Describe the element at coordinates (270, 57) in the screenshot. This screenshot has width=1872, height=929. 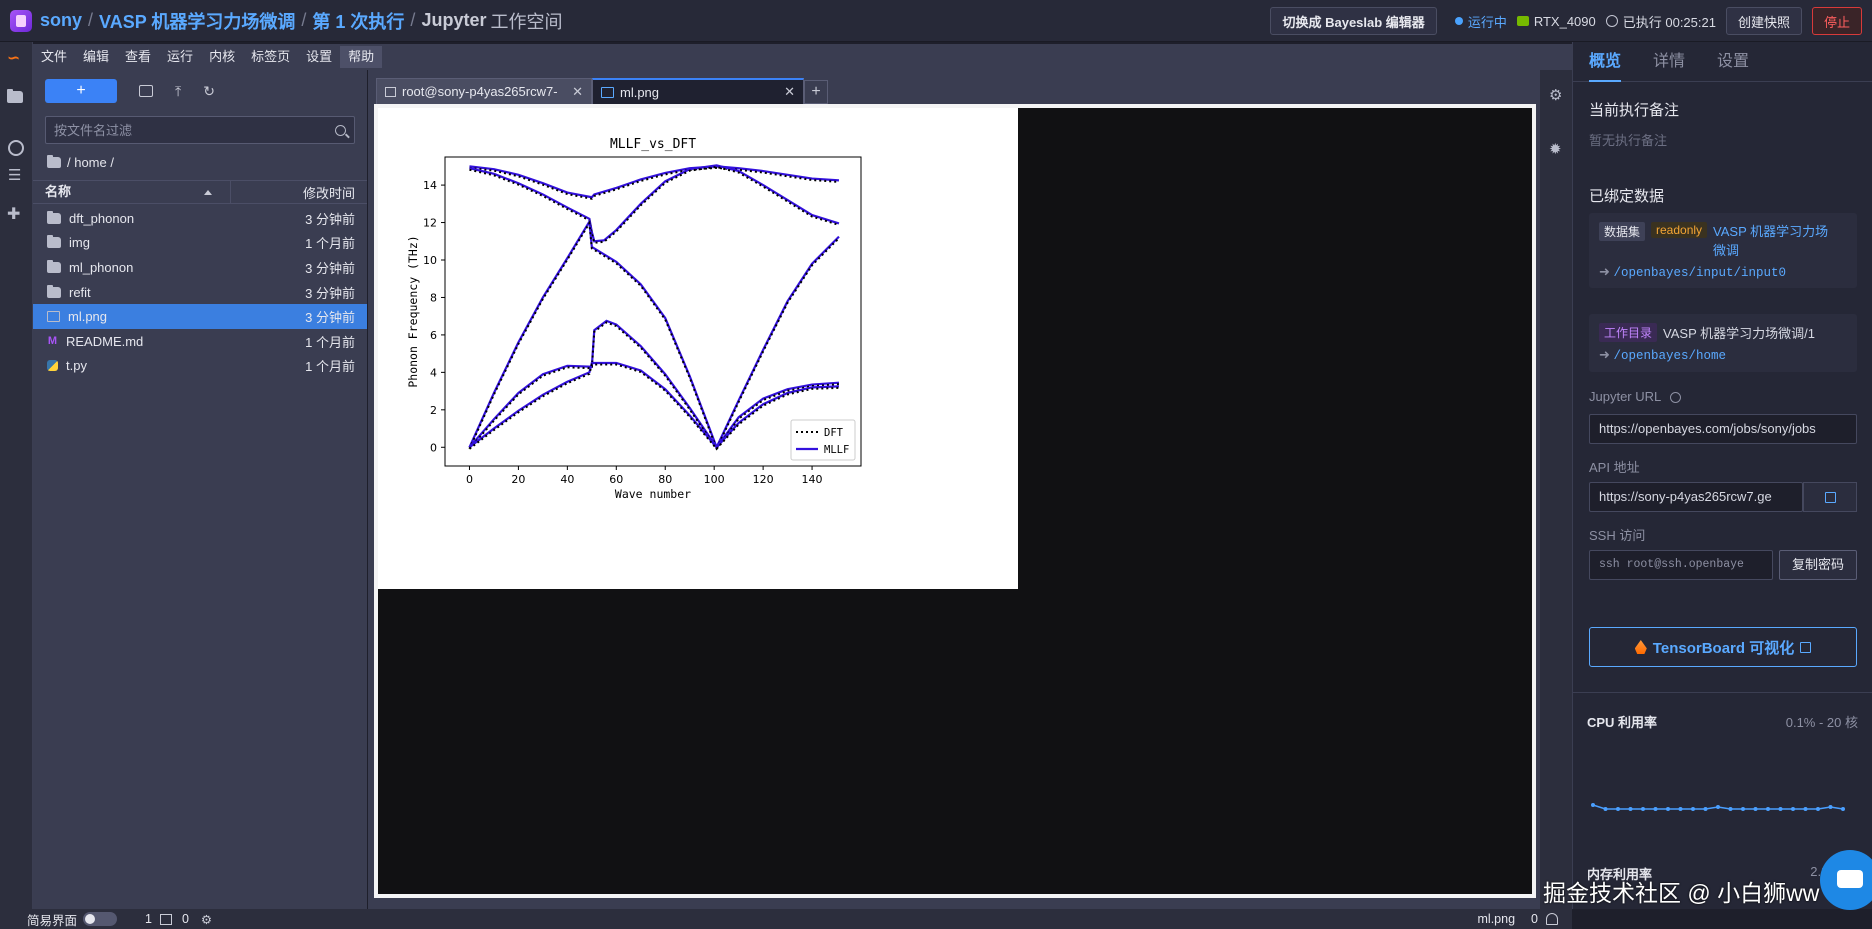
I see `menu-tabs: 标签页` at that location.